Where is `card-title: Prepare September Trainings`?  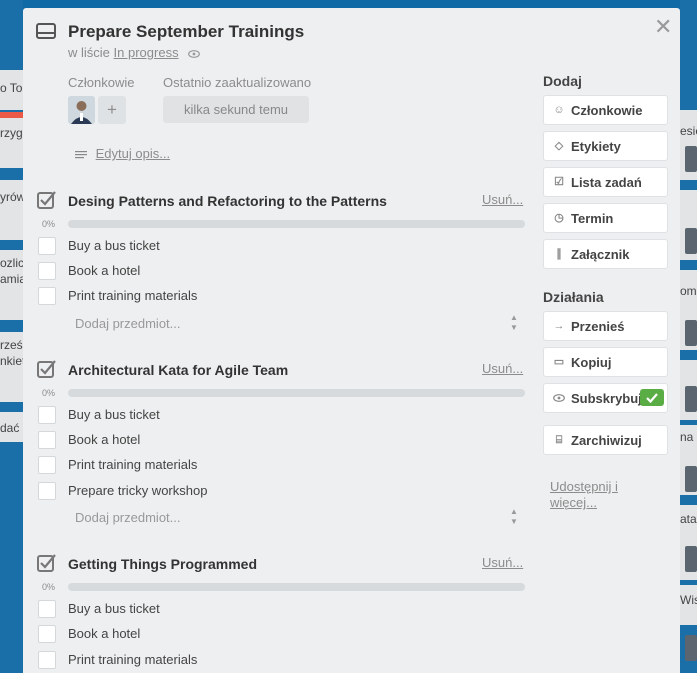 card-title: Prepare September Trainings is located at coordinates (186, 32).